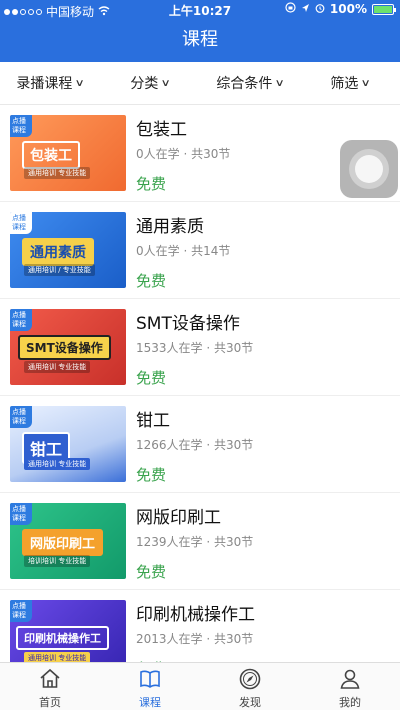 The width and height of the screenshot is (400, 710). I want to click on tab-discover: 发现, so click(250, 686).